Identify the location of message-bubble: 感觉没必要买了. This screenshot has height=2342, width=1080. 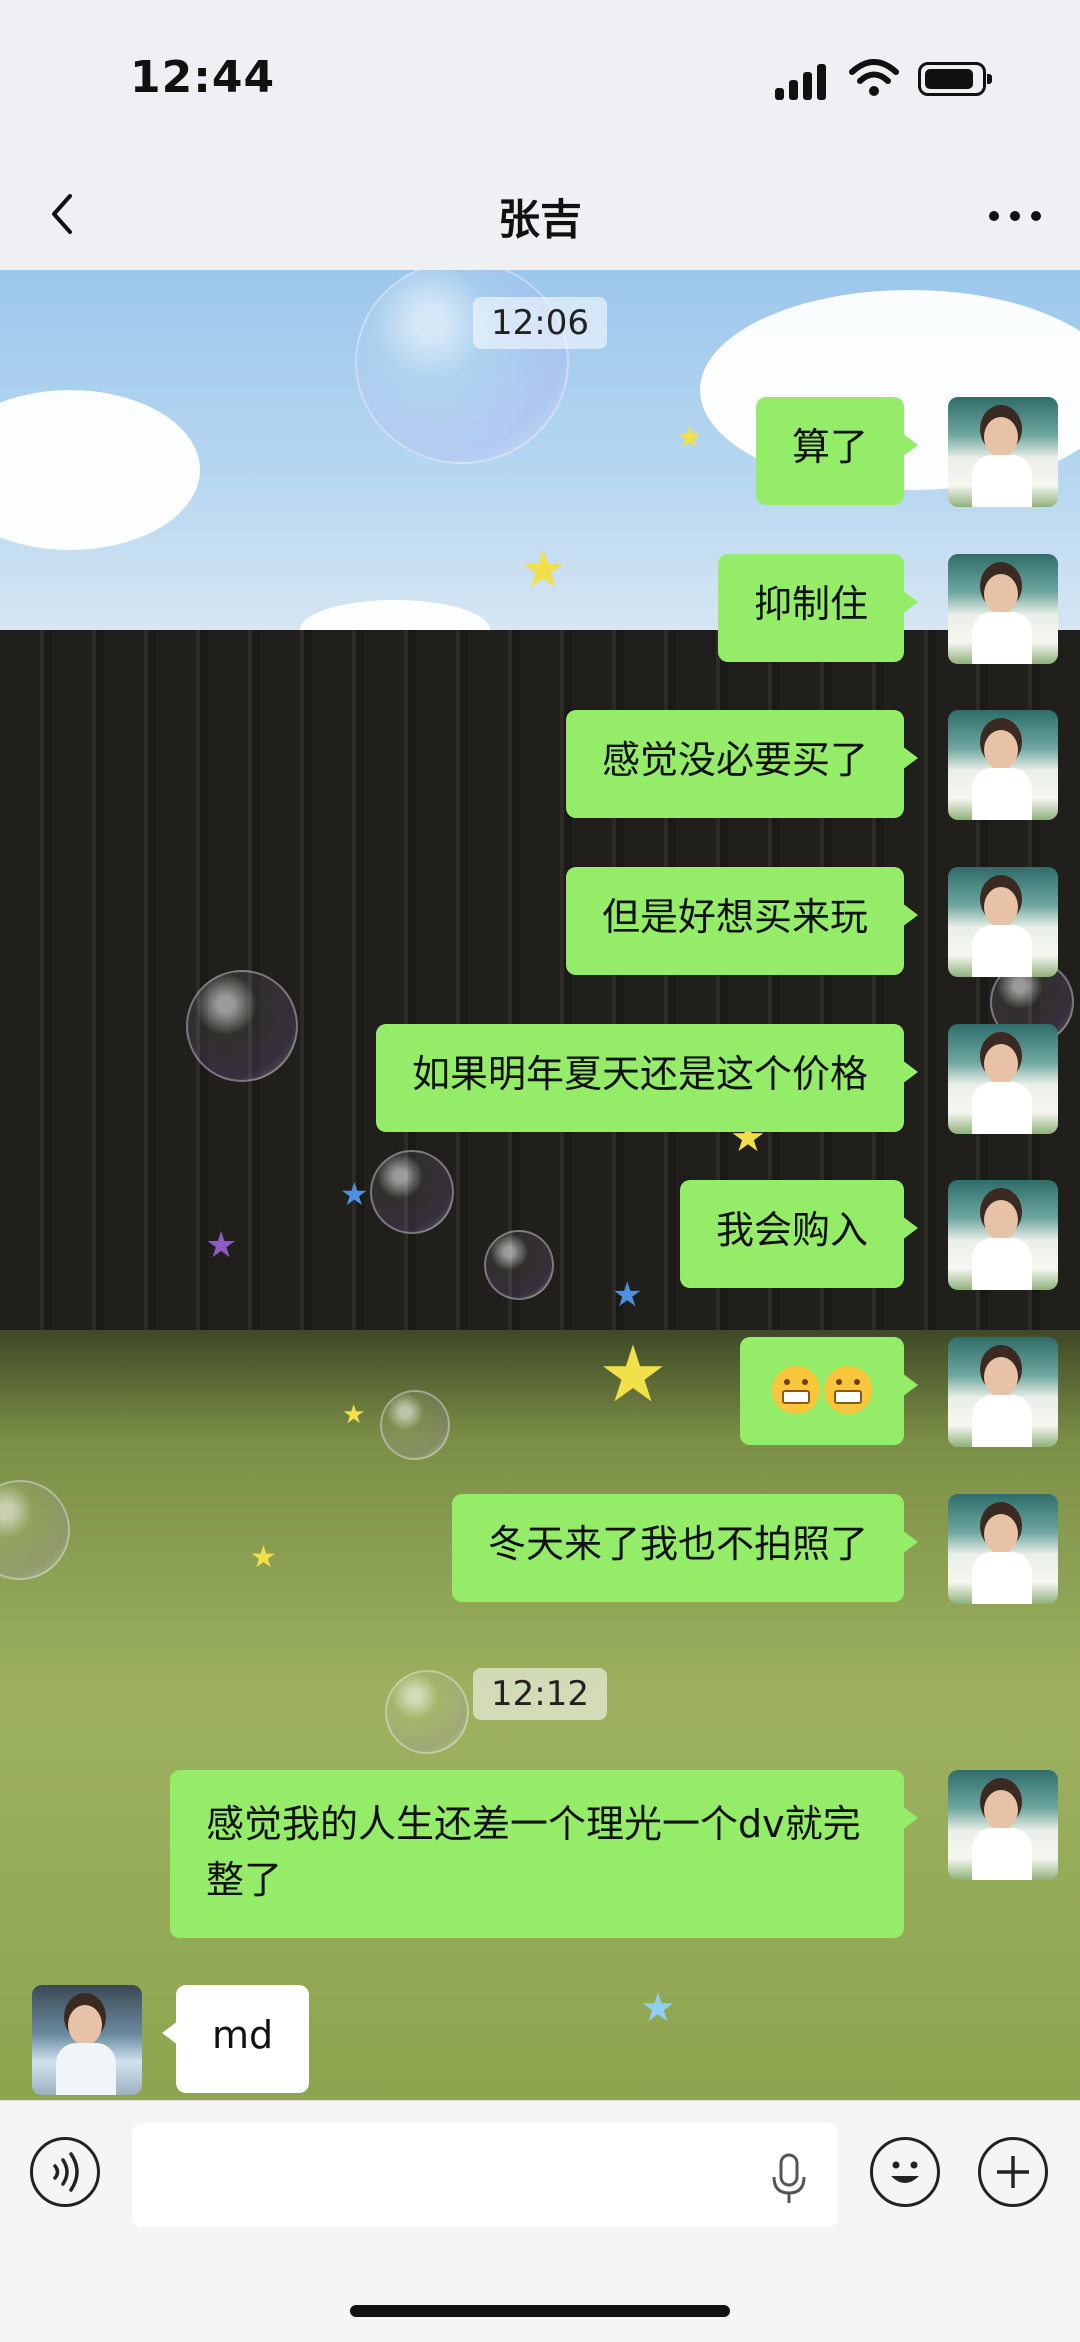
(742, 764).